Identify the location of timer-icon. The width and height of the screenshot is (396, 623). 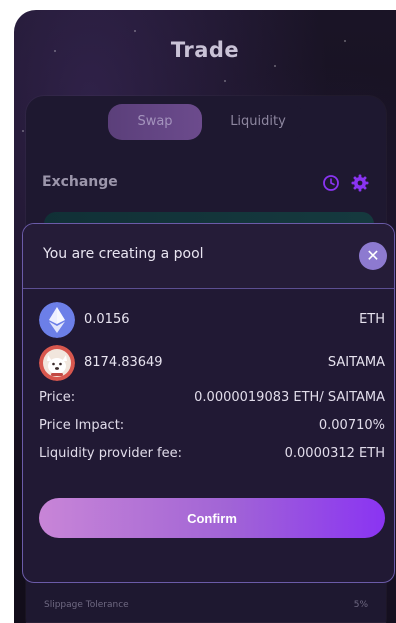
(331, 183).